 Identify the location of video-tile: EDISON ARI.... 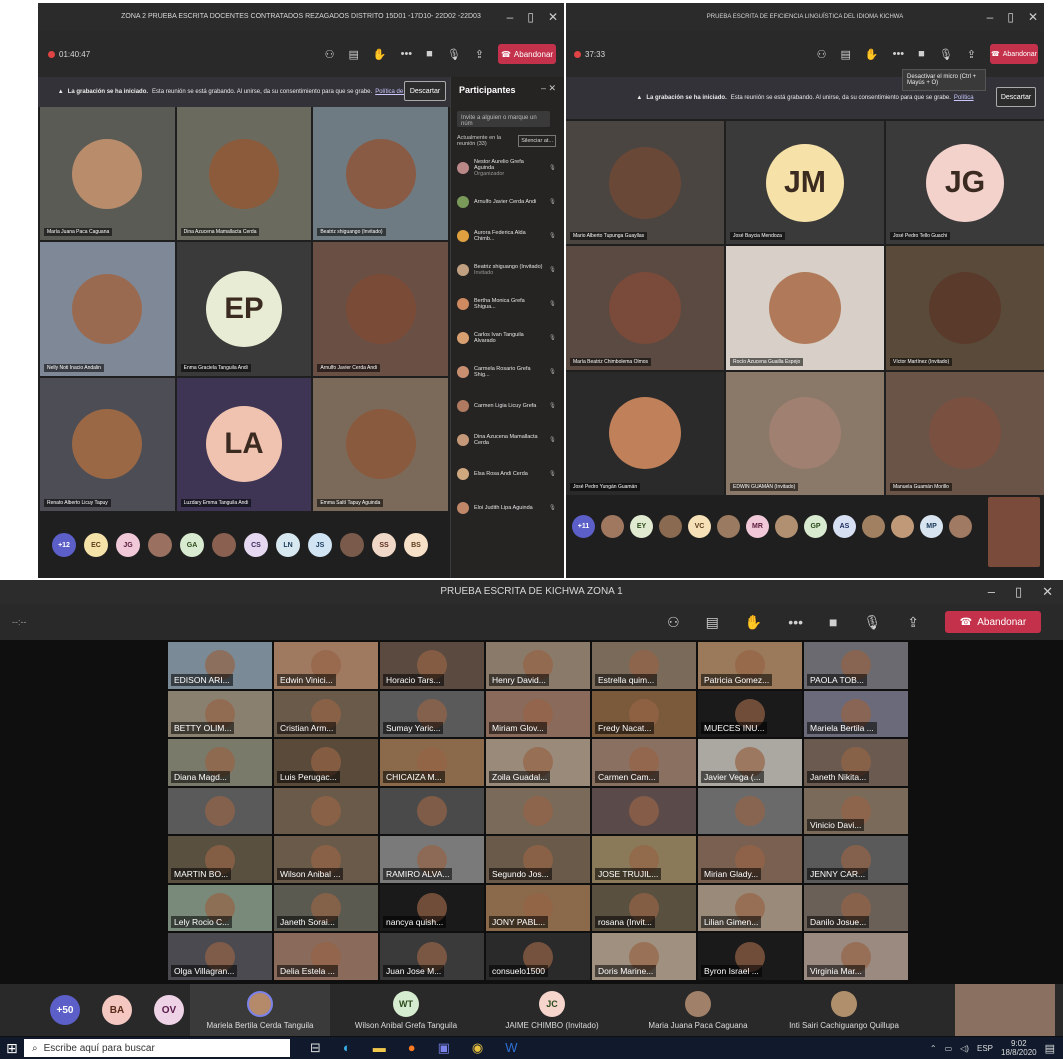
(220, 665).